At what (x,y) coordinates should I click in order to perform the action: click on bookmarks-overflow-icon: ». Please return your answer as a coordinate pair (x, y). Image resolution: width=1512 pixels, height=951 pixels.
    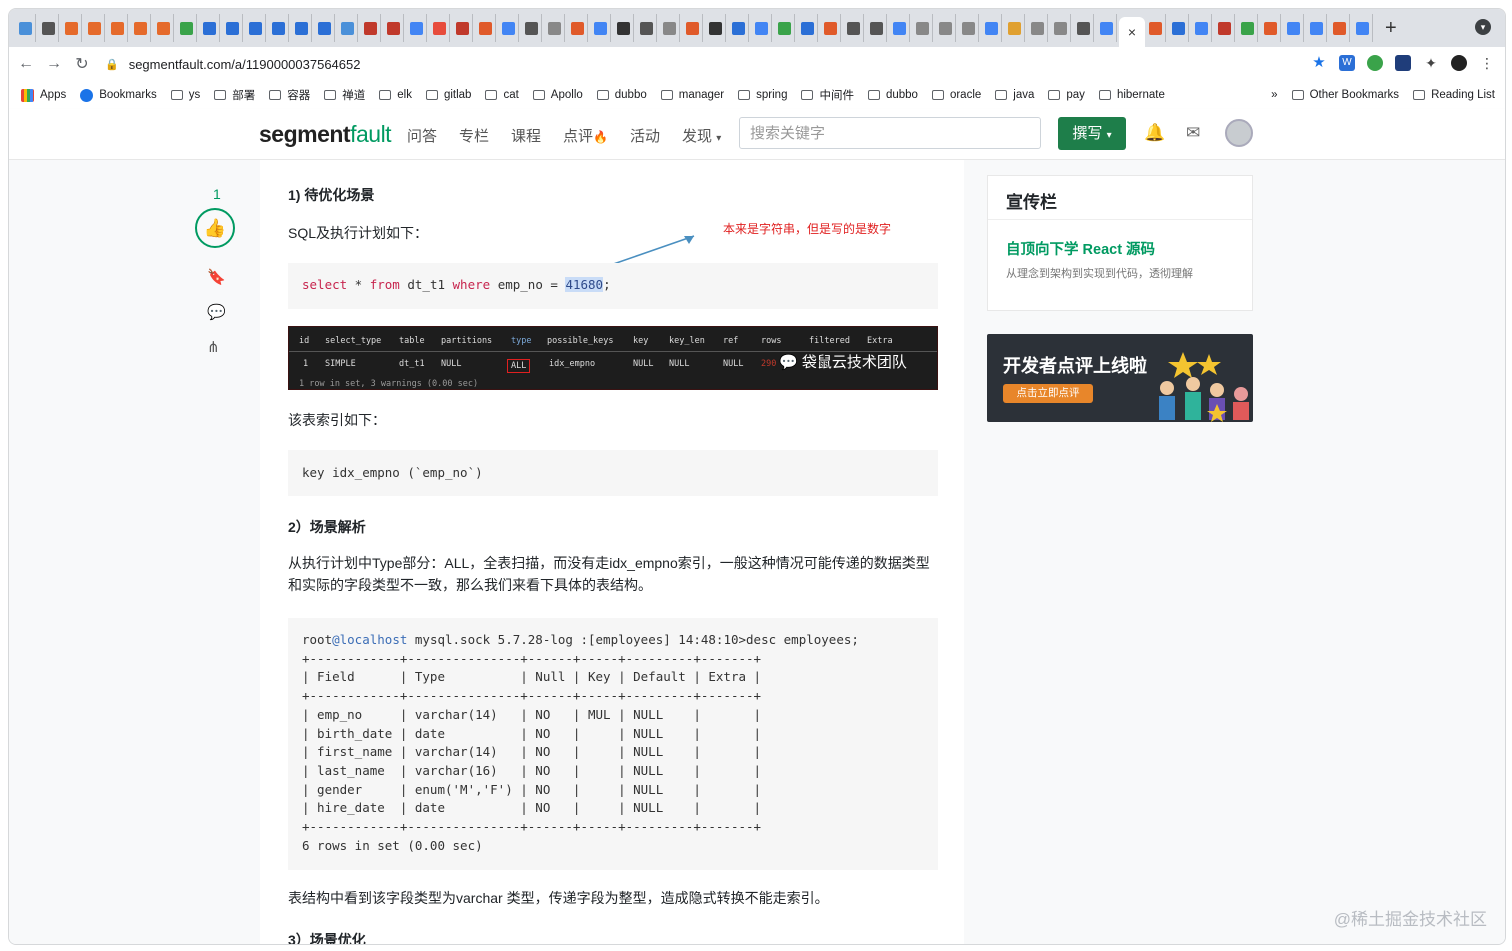
    Looking at the image, I should click on (1274, 95).